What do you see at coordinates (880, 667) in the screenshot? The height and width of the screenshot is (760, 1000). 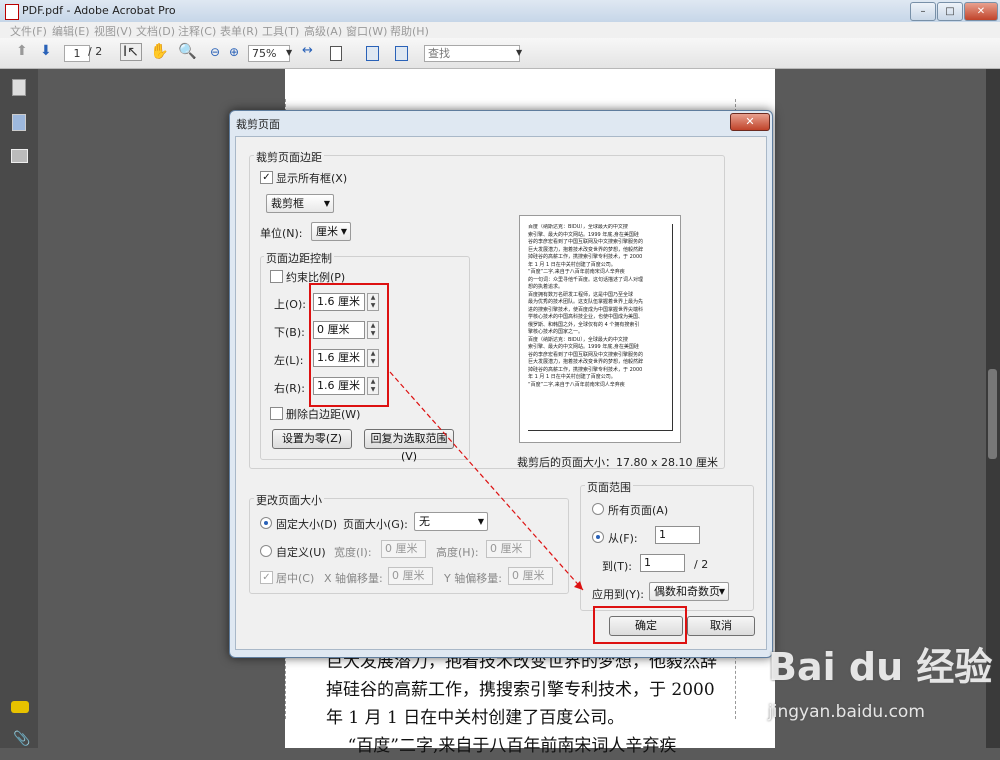 I see `watermark-brand: Bai du 经验` at bounding box center [880, 667].